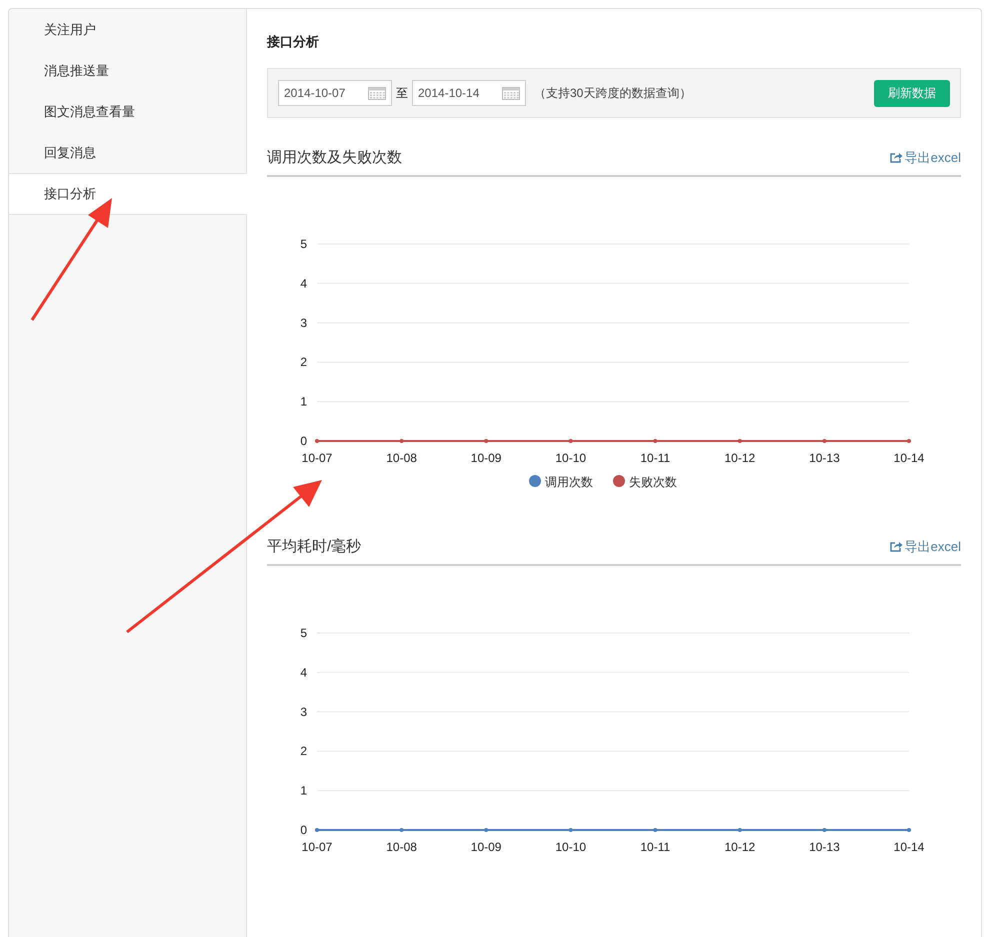  I want to click on section-title: 平均耗时/毫秒, so click(314, 546).